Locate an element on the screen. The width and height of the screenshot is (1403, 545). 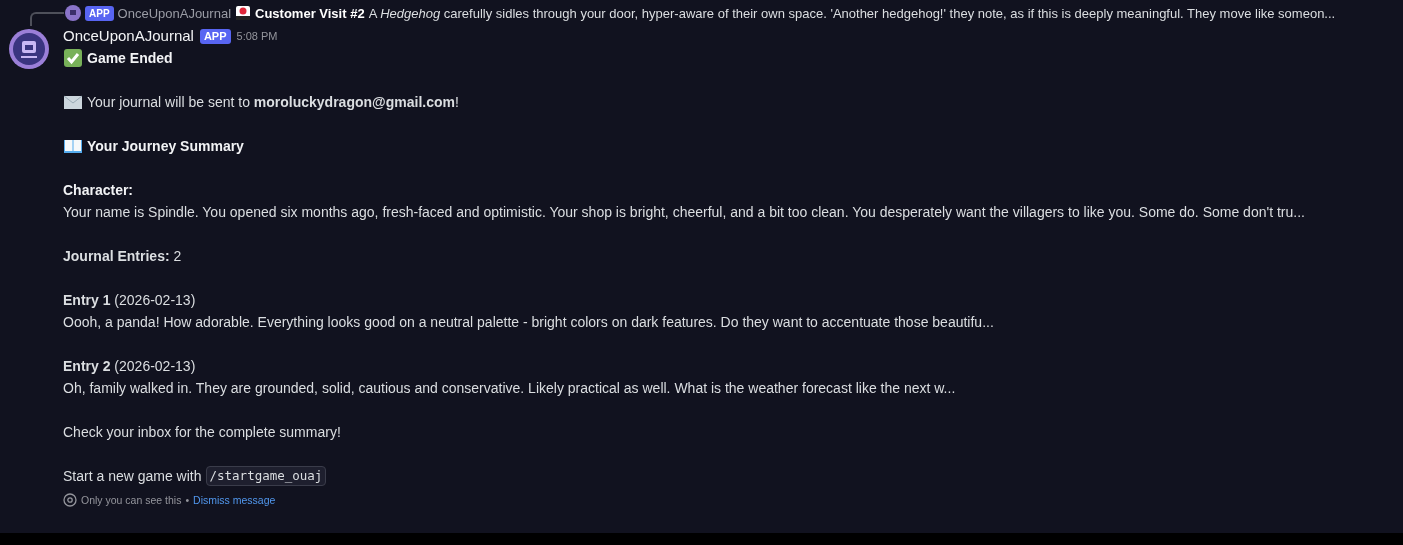
bot-avatar is located at coordinates (29, 49).